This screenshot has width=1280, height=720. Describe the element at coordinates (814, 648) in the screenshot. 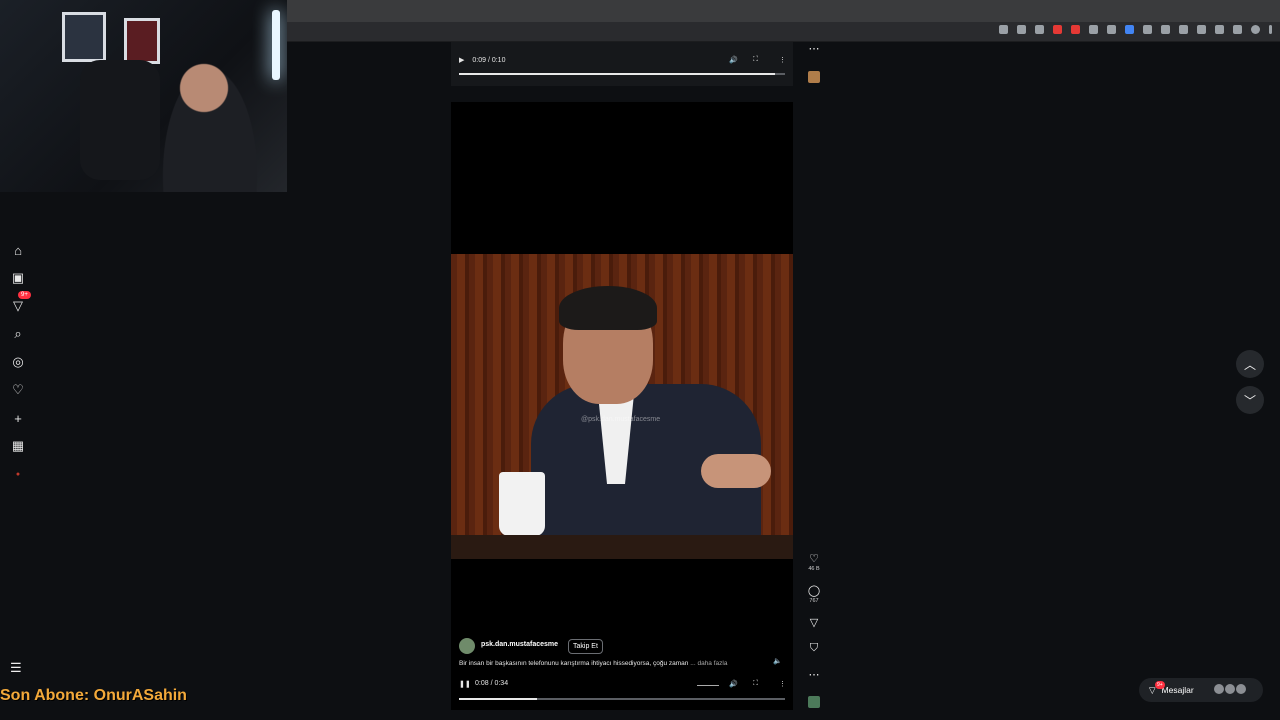

I see `save-icon: ⛉` at that location.